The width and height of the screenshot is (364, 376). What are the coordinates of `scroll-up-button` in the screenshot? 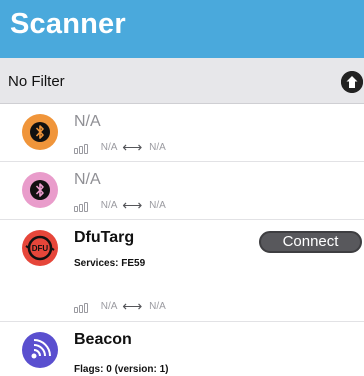 It's located at (352, 82).